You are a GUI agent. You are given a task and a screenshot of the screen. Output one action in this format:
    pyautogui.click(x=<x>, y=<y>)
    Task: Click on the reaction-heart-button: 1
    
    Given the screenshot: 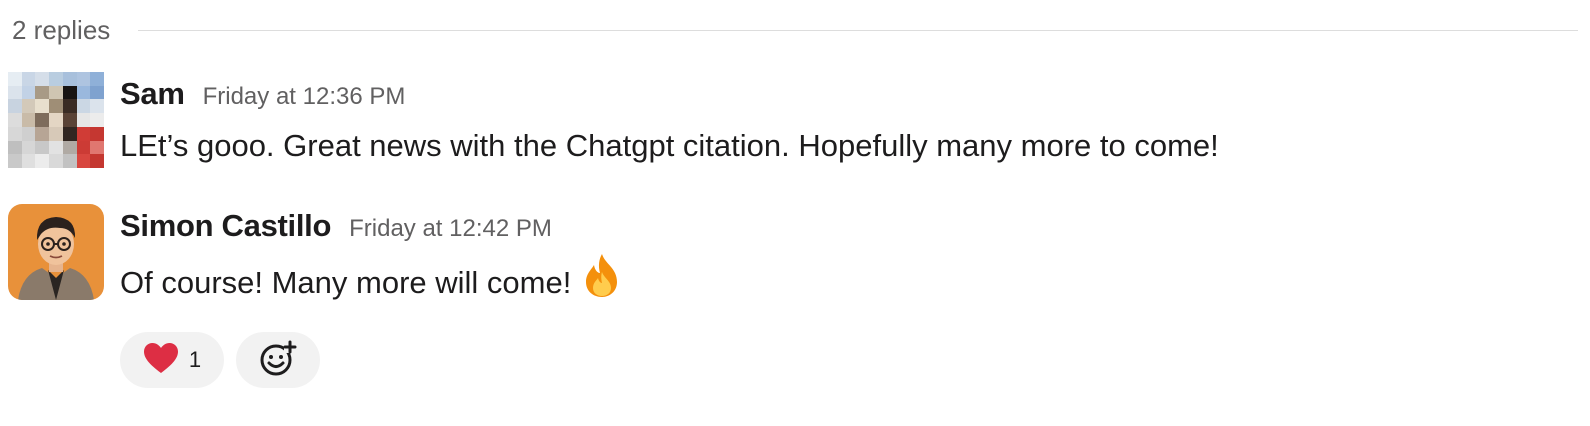 What is the action you would take?
    pyautogui.click(x=172, y=360)
    